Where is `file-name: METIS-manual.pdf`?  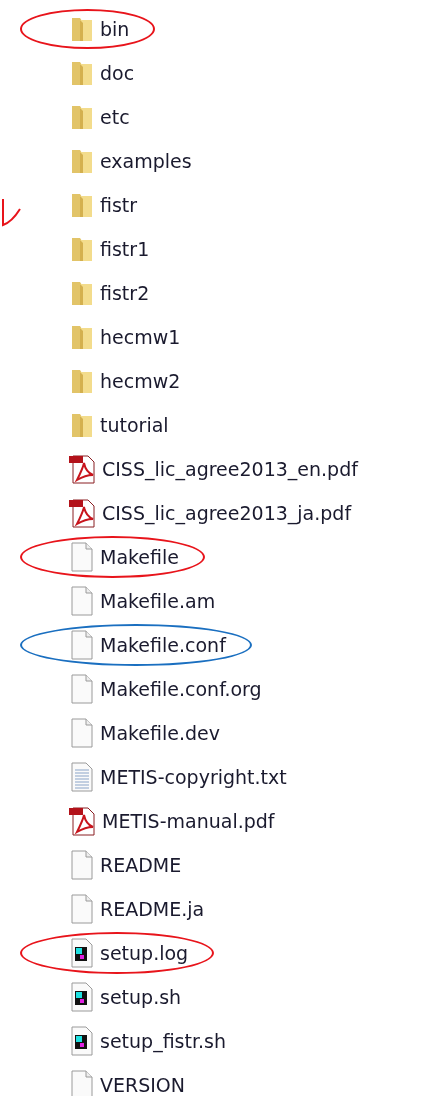
file-name: METIS-manual.pdf is located at coordinates (188, 821).